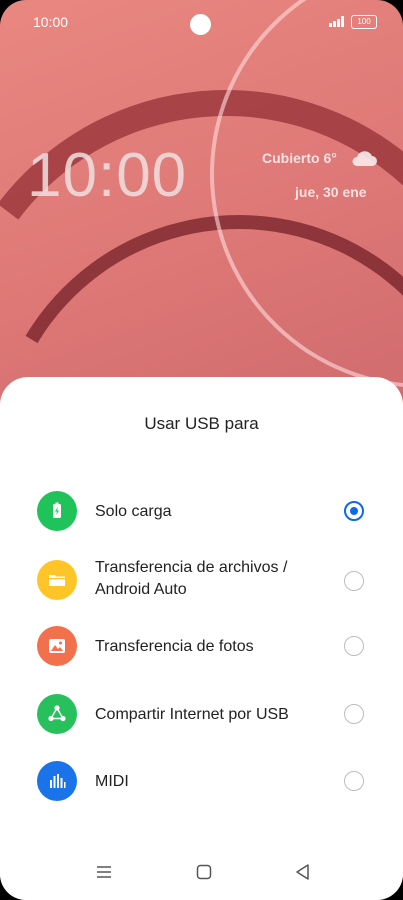 This screenshot has width=403, height=900. What do you see at coordinates (104, 872) in the screenshot?
I see `menu-icon` at bounding box center [104, 872].